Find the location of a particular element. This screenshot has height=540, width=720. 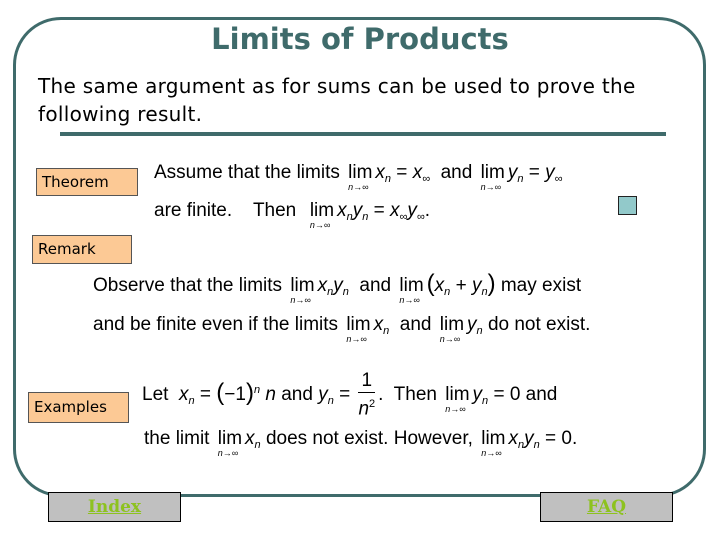

text: Let is located at coordinates (155, 395).